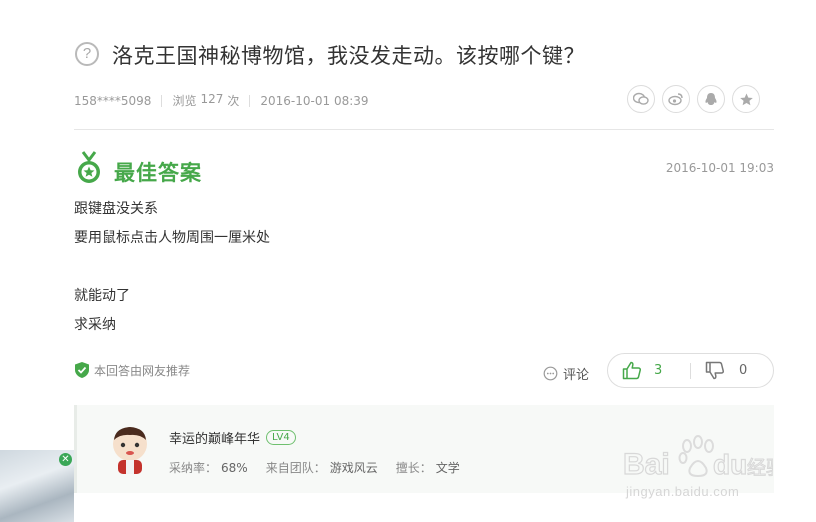 The image size is (816, 522). I want to click on question-meta: 158****5098 浏览 127 次 2016-10-01 08:39, so click(221, 100).